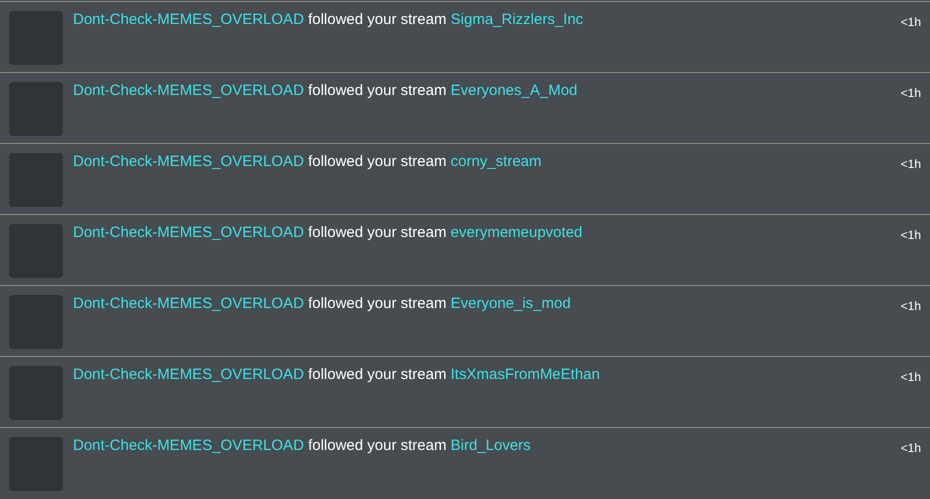 This screenshot has height=499, width=930. Describe the element at coordinates (337, 375) in the screenshot. I see `notification-text: Dont-Check-MEMES_OVERLOAD followed your stream ItsXmasFromMeEthan` at that location.